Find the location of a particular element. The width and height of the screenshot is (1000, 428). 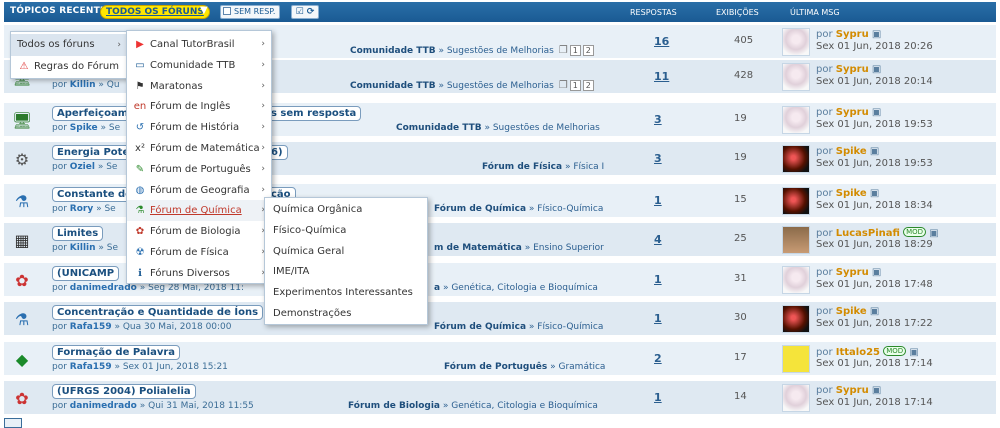

author-link: Rory is located at coordinates (81, 209).